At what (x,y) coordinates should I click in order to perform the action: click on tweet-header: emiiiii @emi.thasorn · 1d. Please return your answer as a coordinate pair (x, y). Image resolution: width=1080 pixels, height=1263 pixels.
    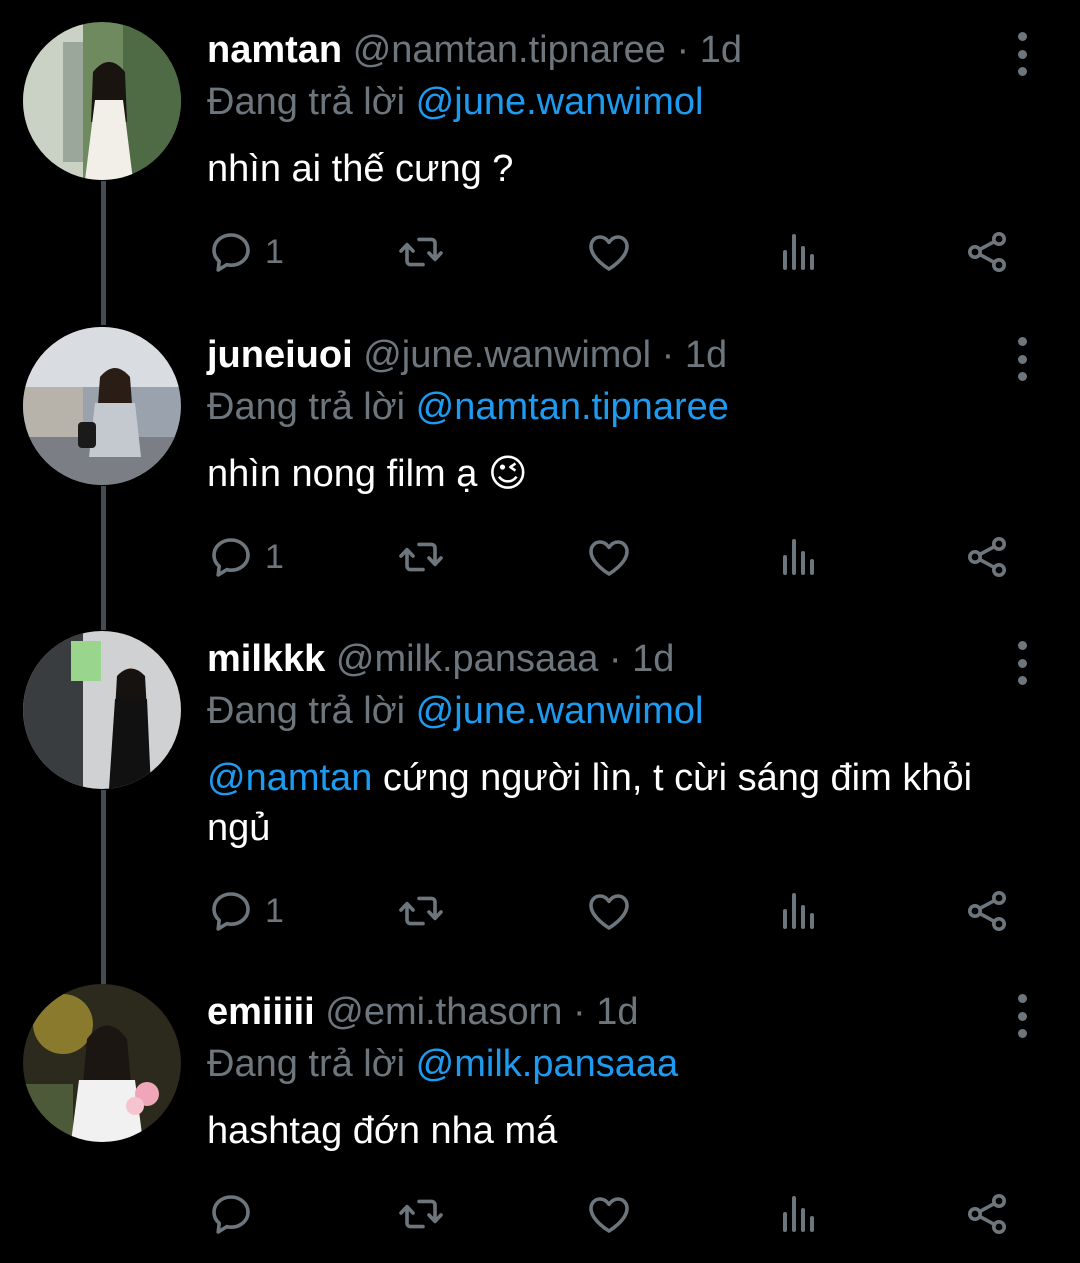
    Looking at the image, I should click on (598, 1012).